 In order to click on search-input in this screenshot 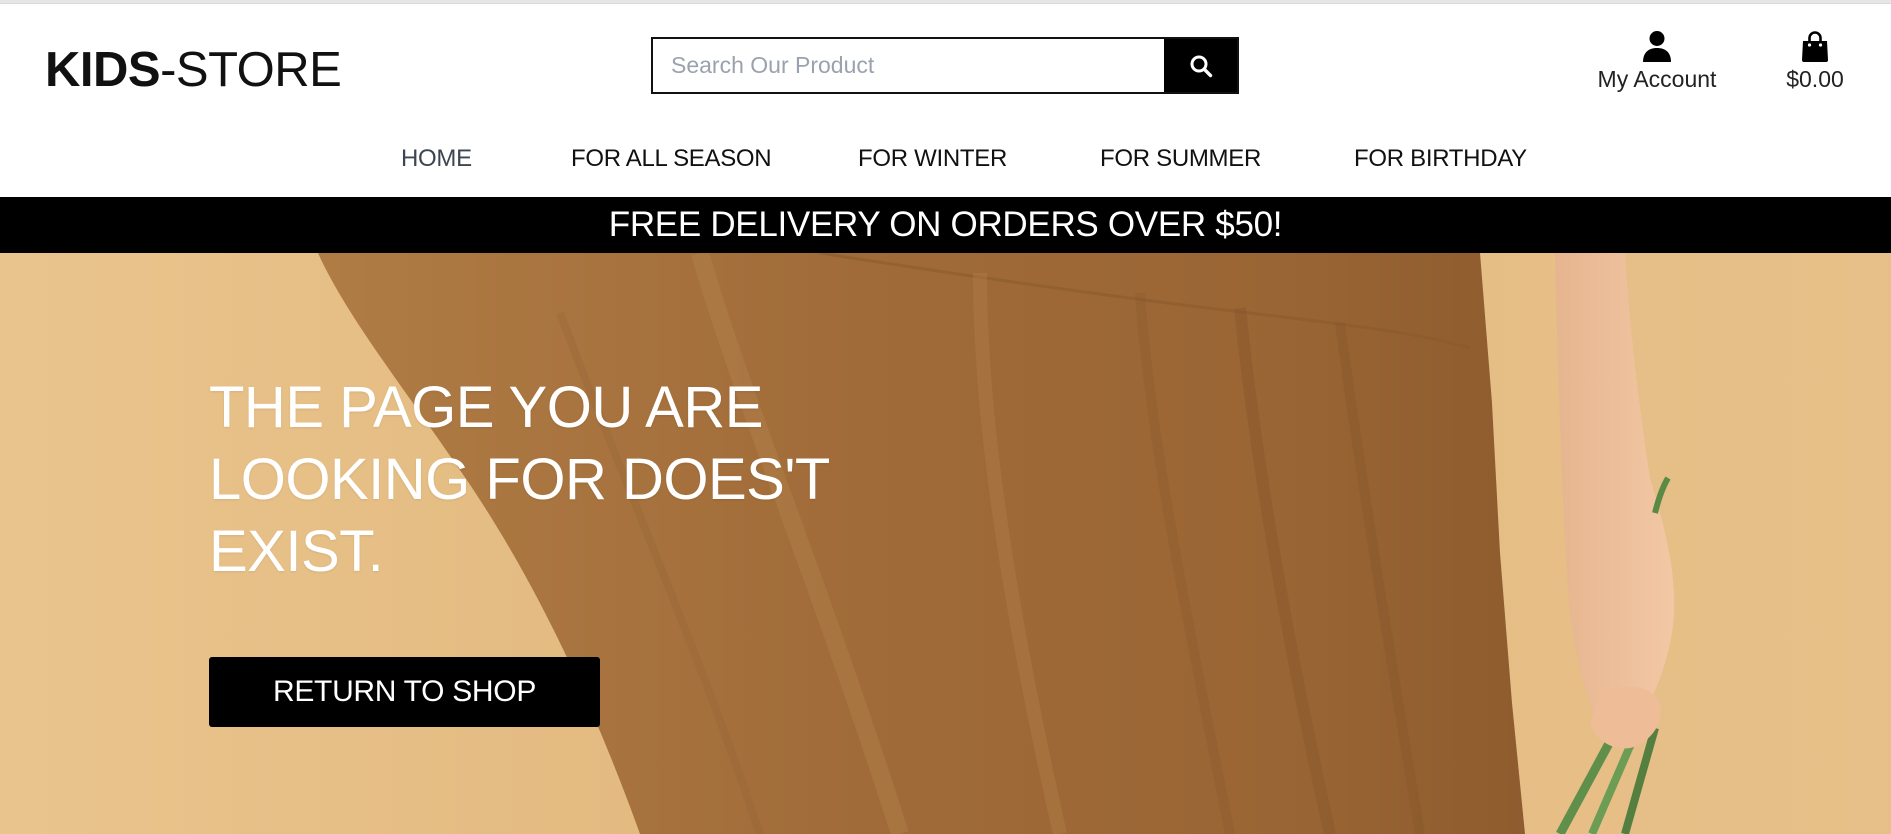, I will do `click(908, 65)`.